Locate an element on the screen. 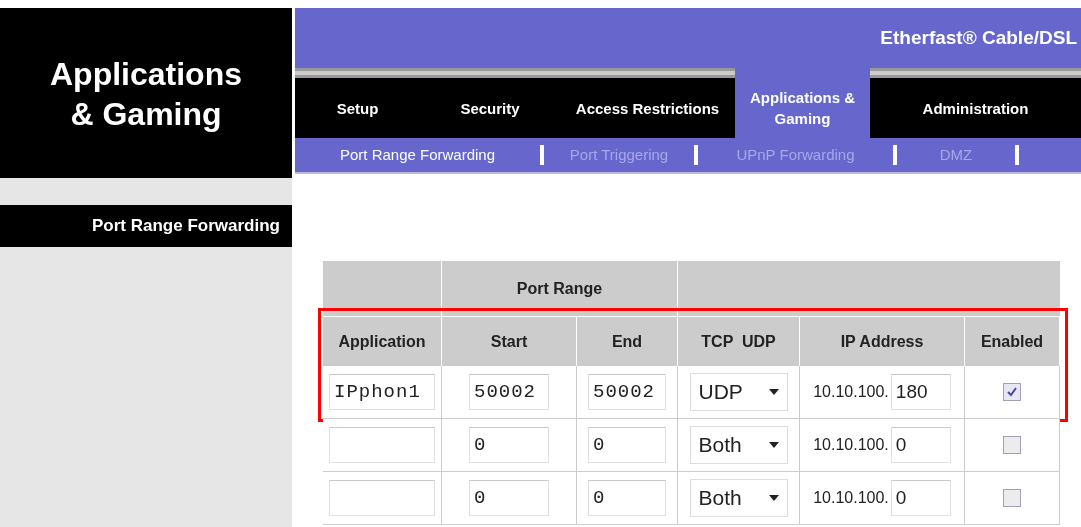  sub-tab-link: Port Range Forwarding is located at coordinates (417, 155).